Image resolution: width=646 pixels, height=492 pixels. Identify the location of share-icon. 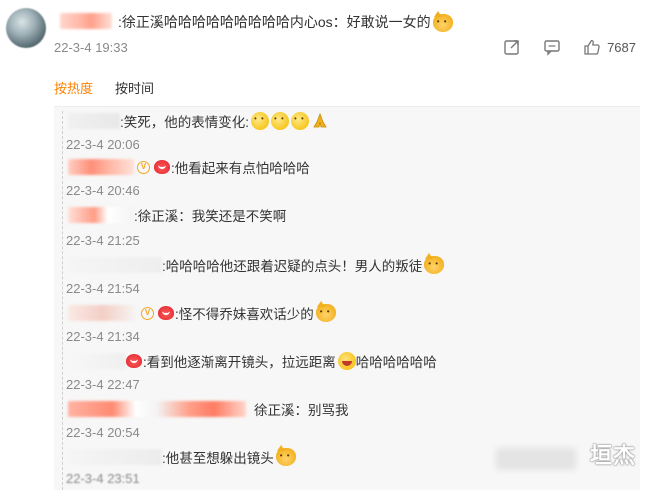
(512, 47).